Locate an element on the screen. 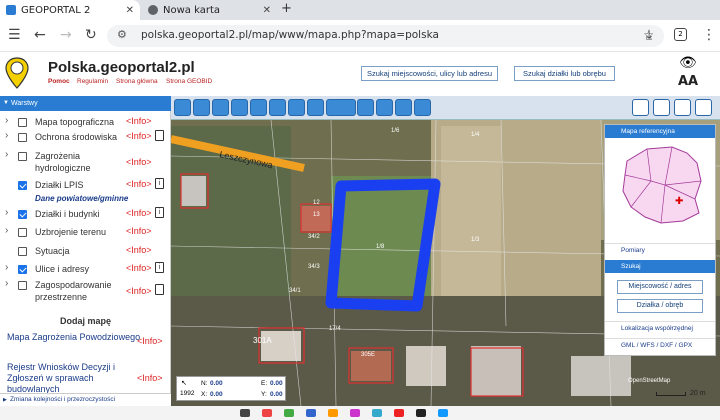  measure-icon is located at coordinates (341, 107).